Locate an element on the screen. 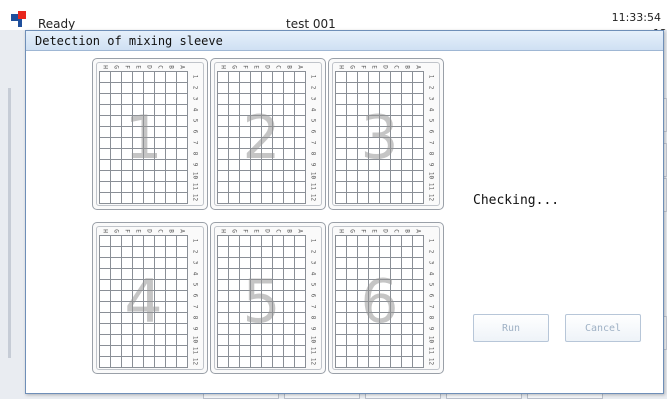 This screenshot has width=667, height=399. app-header: Ready test 001 11:33:54 12 is located at coordinates (333, 20).